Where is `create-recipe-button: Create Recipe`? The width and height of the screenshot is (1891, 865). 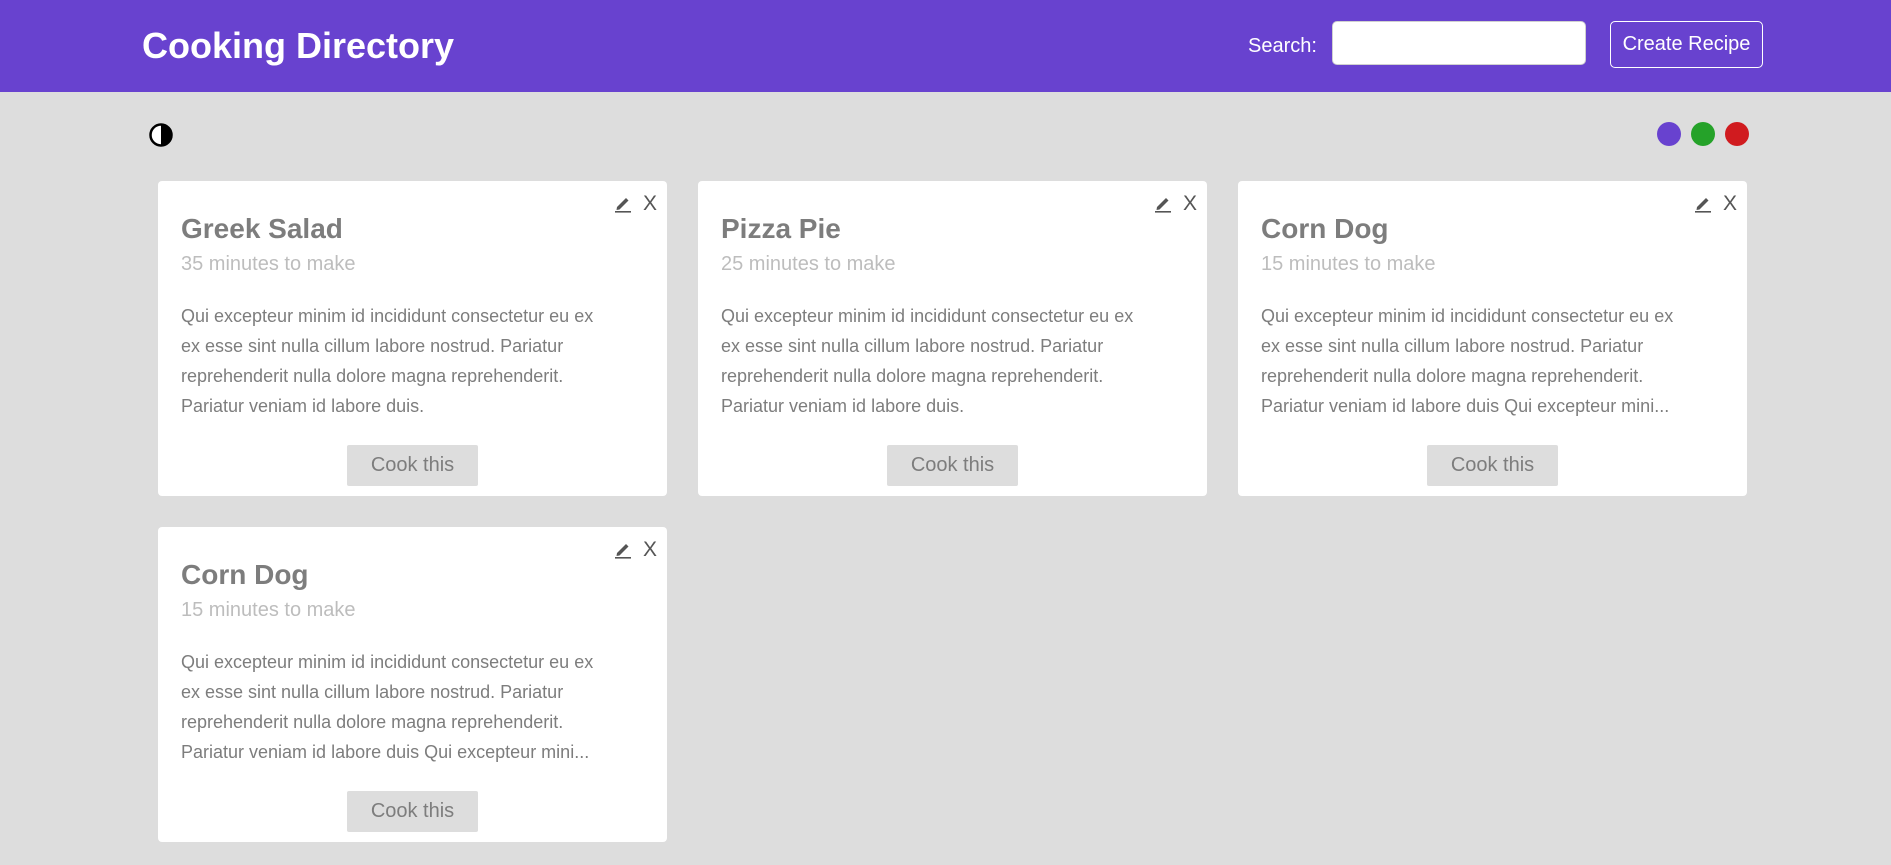
create-recipe-button: Create Recipe is located at coordinates (1686, 44).